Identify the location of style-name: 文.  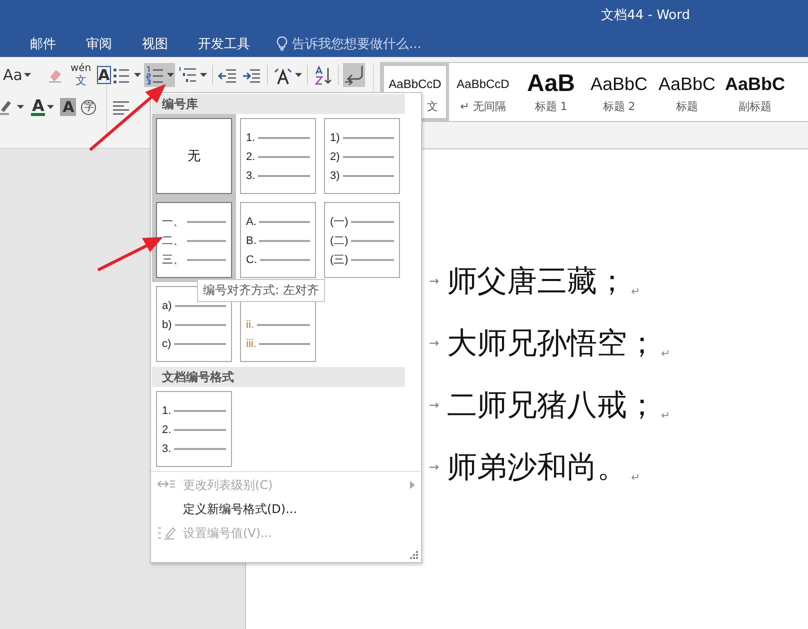
(432, 106).